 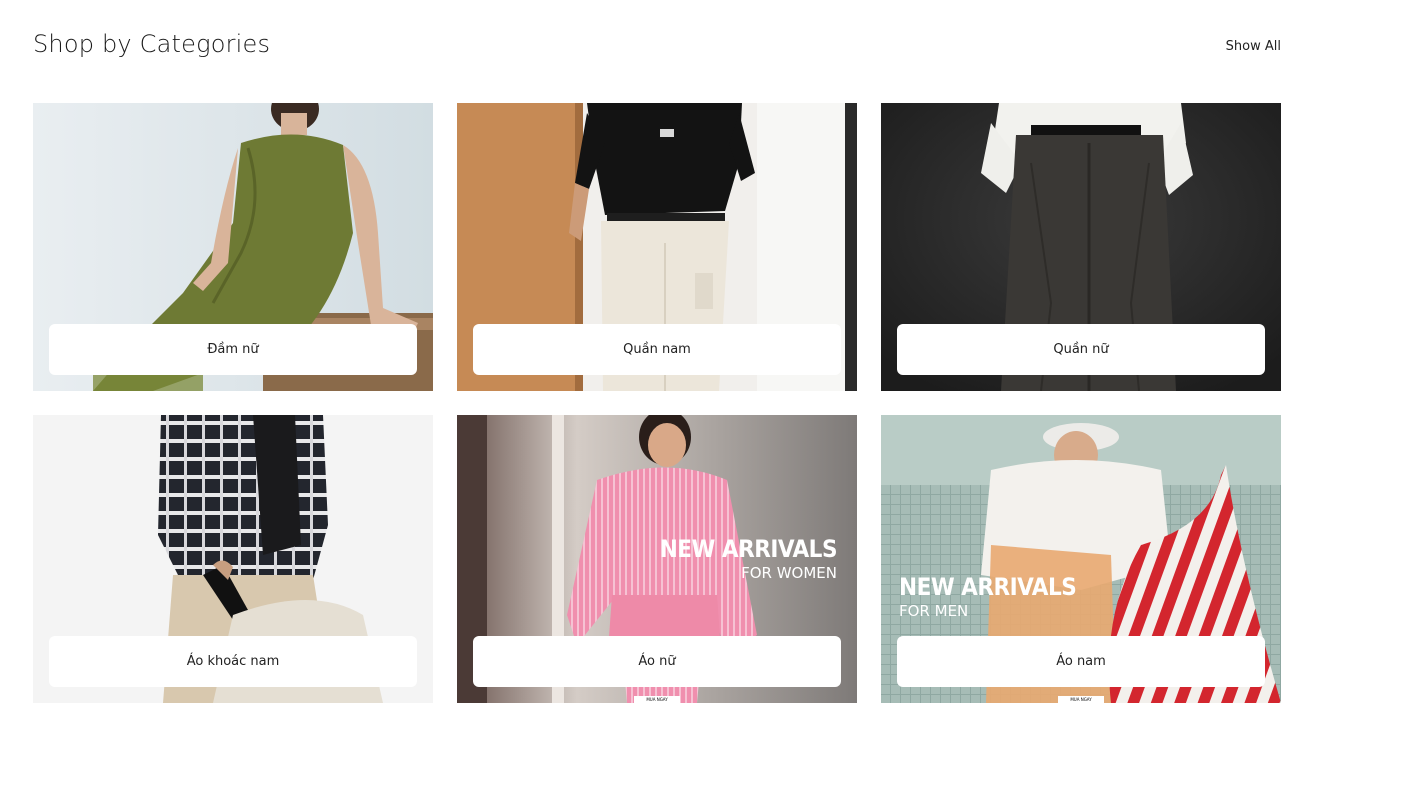 What do you see at coordinates (1081, 661) in the screenshot?
I see `category-label-button: Áo nam` at bounding box center [1081, 661].